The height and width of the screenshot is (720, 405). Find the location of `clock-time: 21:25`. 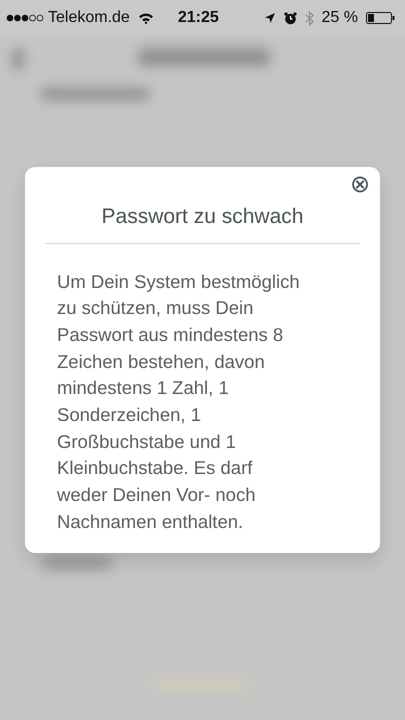

clock-time: 21:25 is located at coordinates (198, 18).